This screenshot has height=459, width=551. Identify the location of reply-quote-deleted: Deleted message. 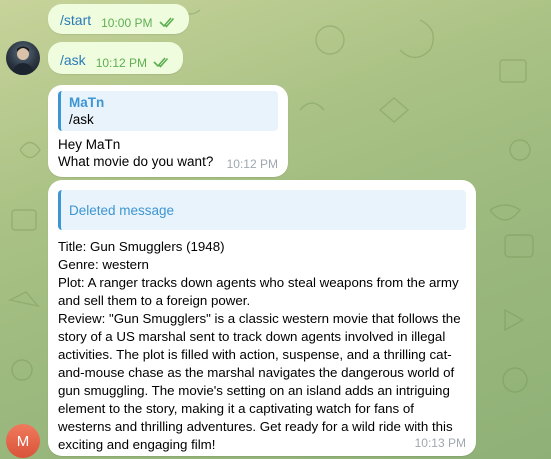
(262, 210).